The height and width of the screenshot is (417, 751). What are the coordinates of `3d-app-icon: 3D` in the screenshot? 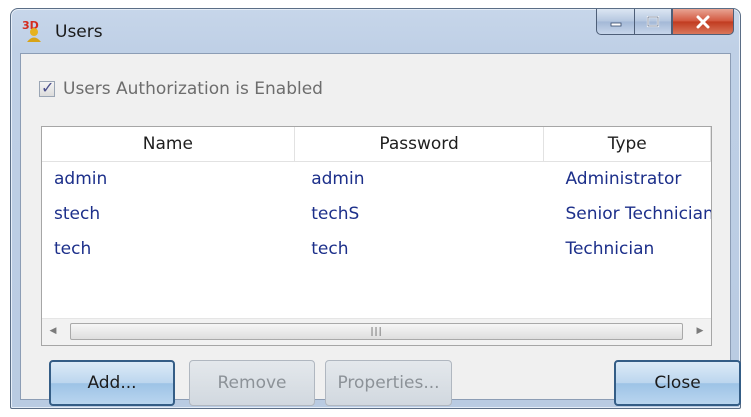 It's located at (31, 30).